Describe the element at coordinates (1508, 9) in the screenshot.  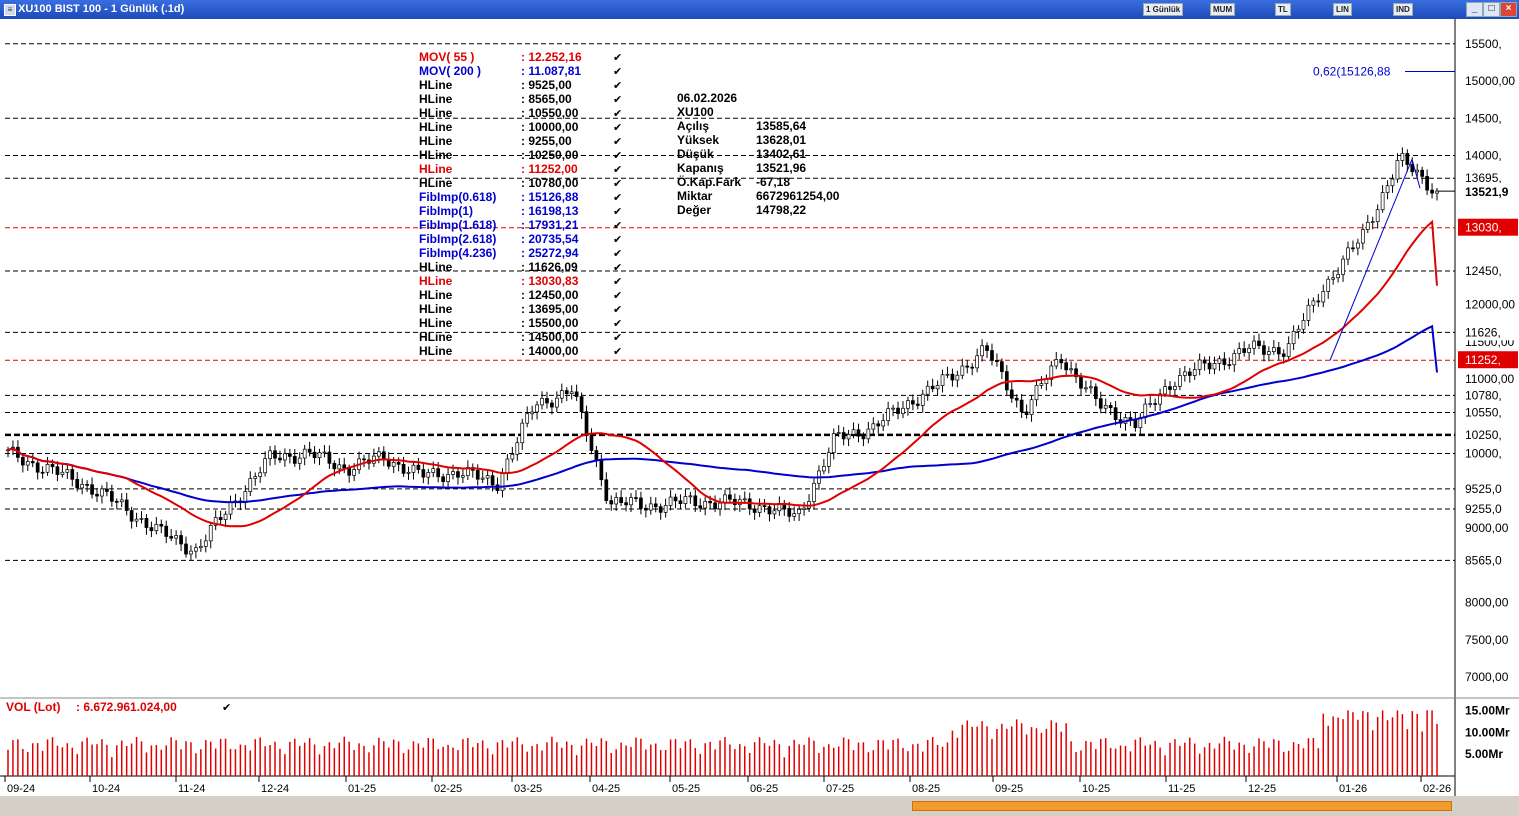
I see `close-icon: ×` at that location.